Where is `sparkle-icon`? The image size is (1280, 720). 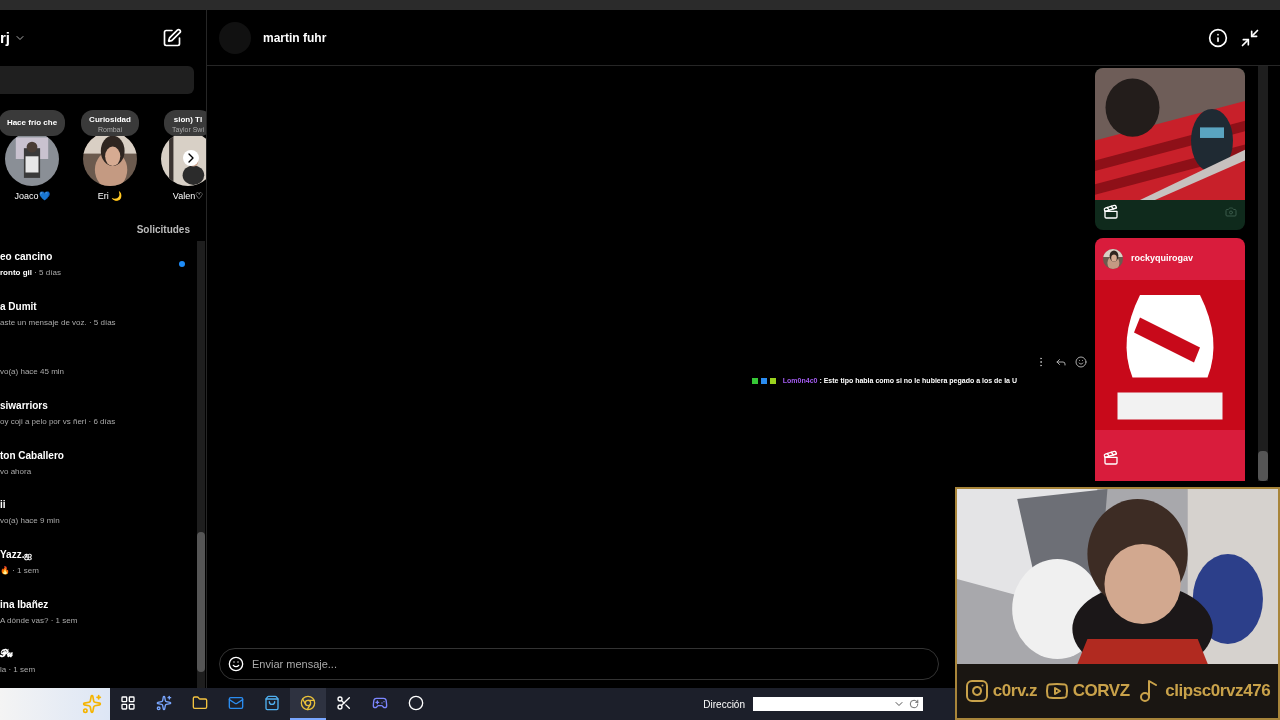 sparkle-icon is located at coordinates (164, 703).